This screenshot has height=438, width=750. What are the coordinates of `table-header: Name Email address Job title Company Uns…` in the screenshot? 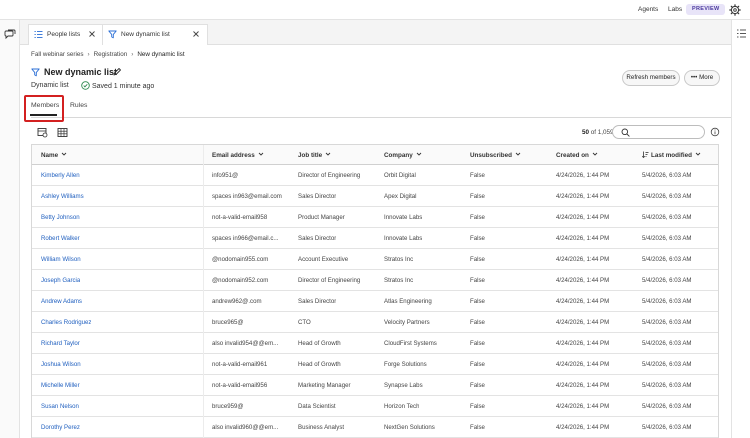 It's located at (375, 155).